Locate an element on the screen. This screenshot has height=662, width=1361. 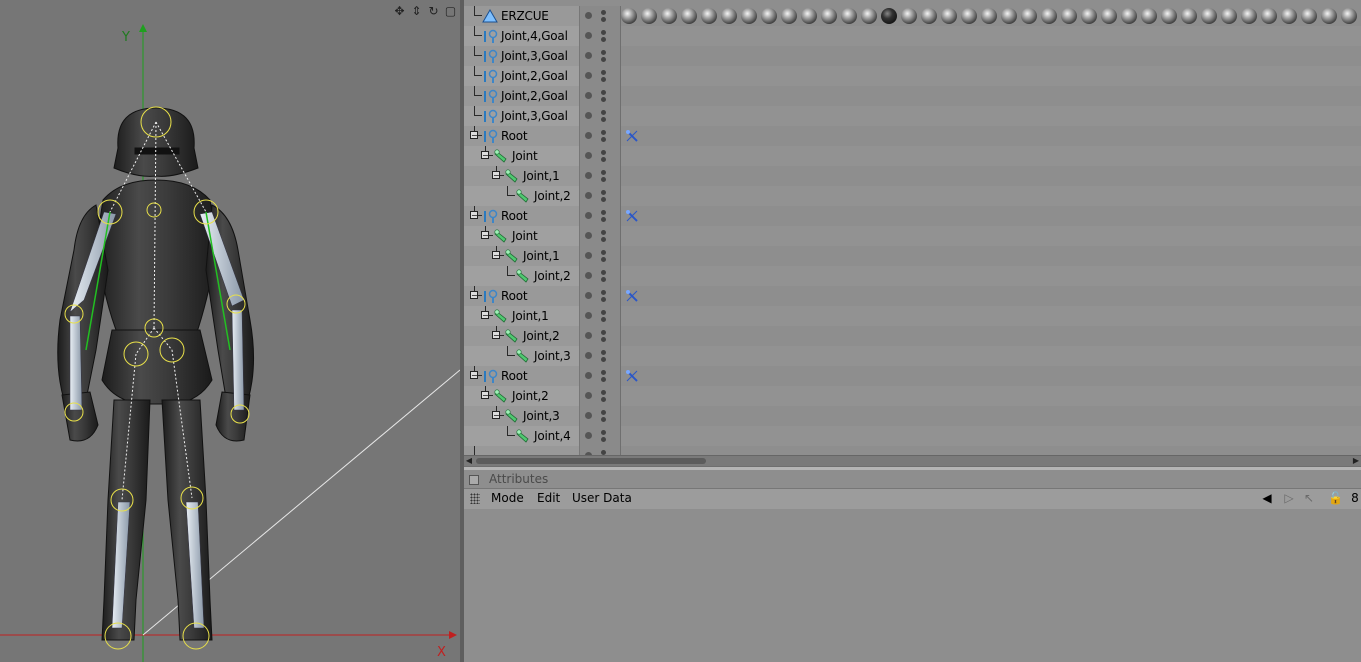
scroll-right-icon: ▶ is located at coordinates (1356, 461).